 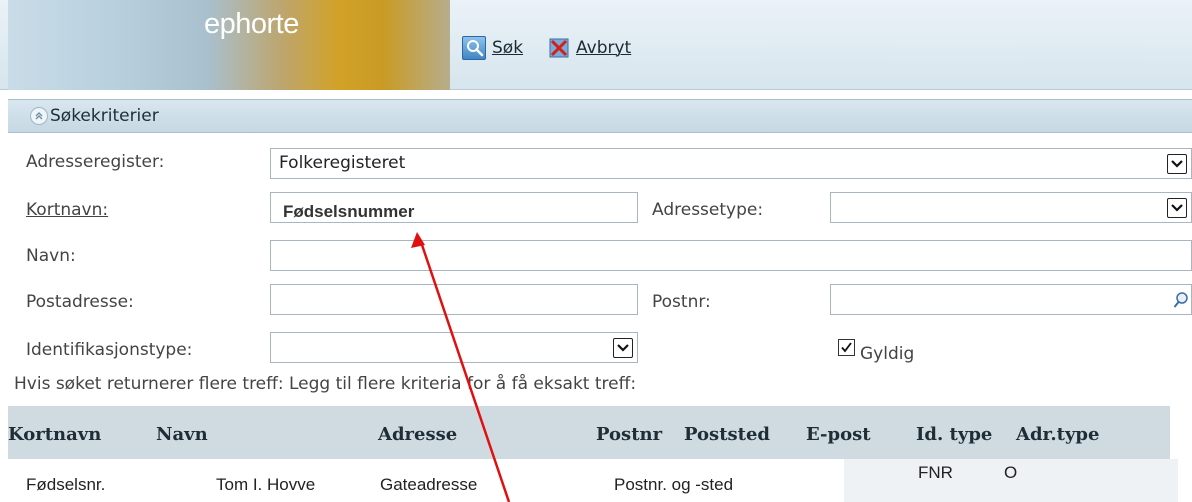 What do you see at coordinates (51, 256) in the screenshot?
I see `navn-label: Navn:` at bounding box center [51, 256].